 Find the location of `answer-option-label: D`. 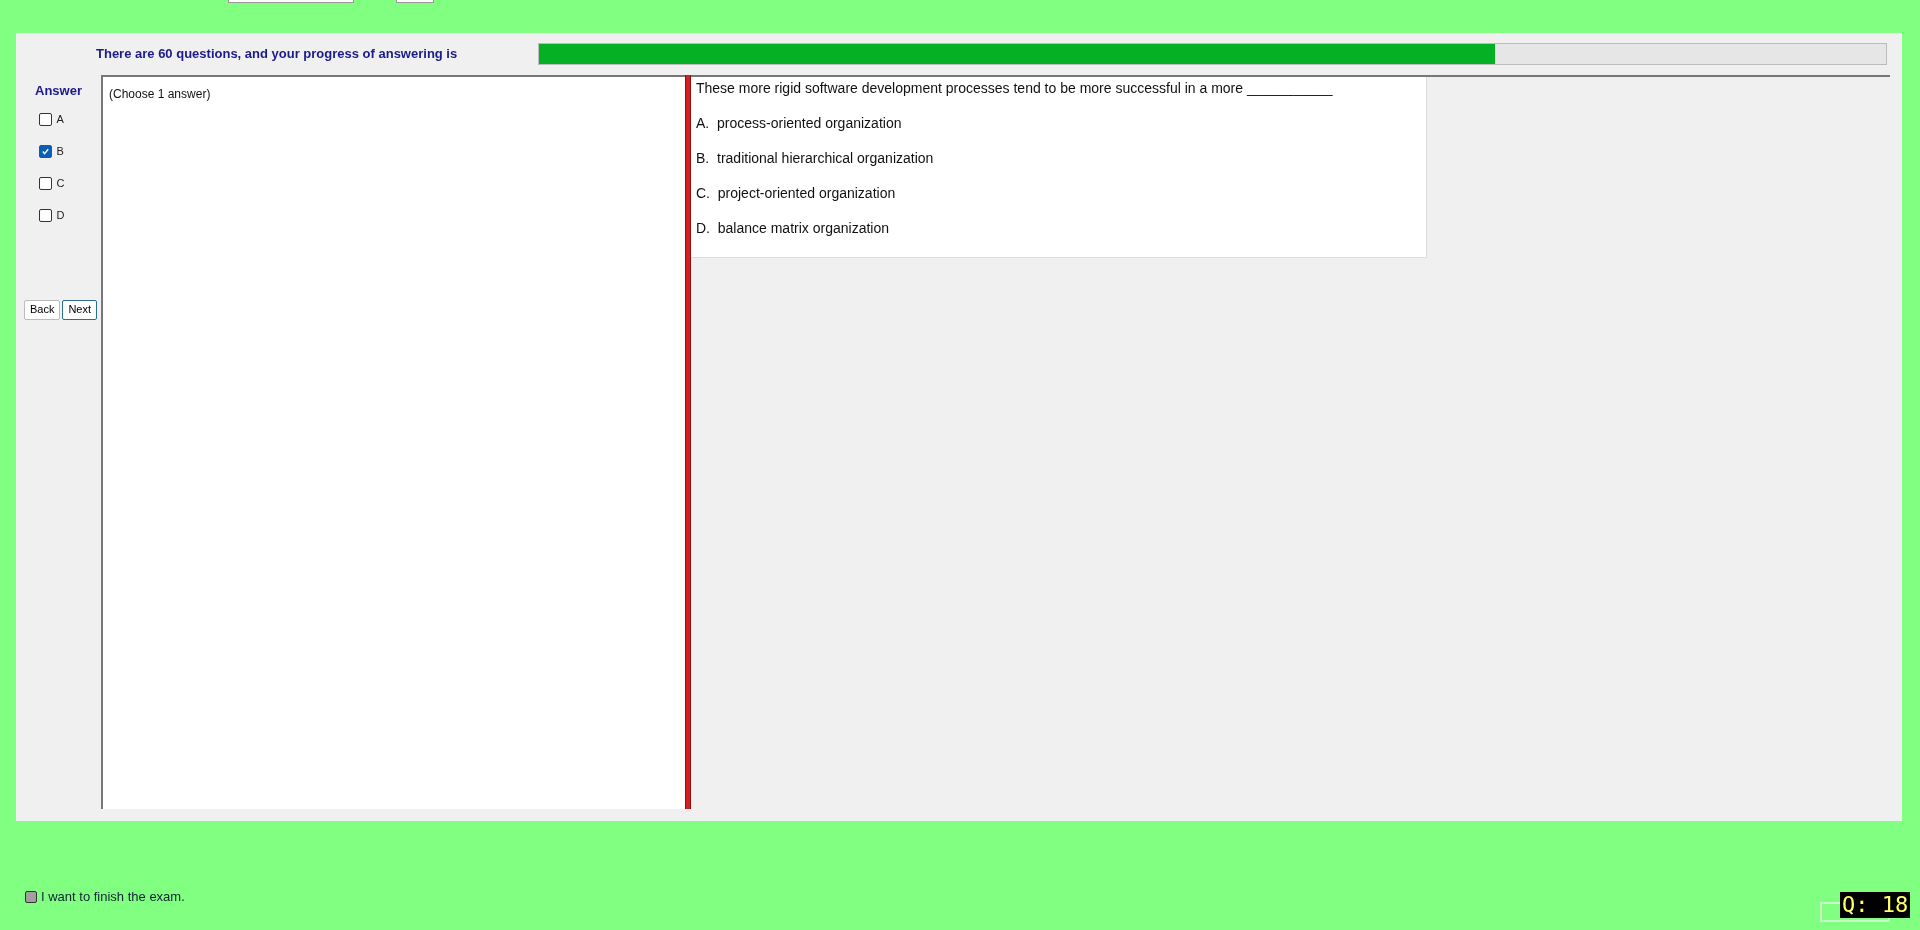

answer-option-label: D is located at coordinates (60, 215).